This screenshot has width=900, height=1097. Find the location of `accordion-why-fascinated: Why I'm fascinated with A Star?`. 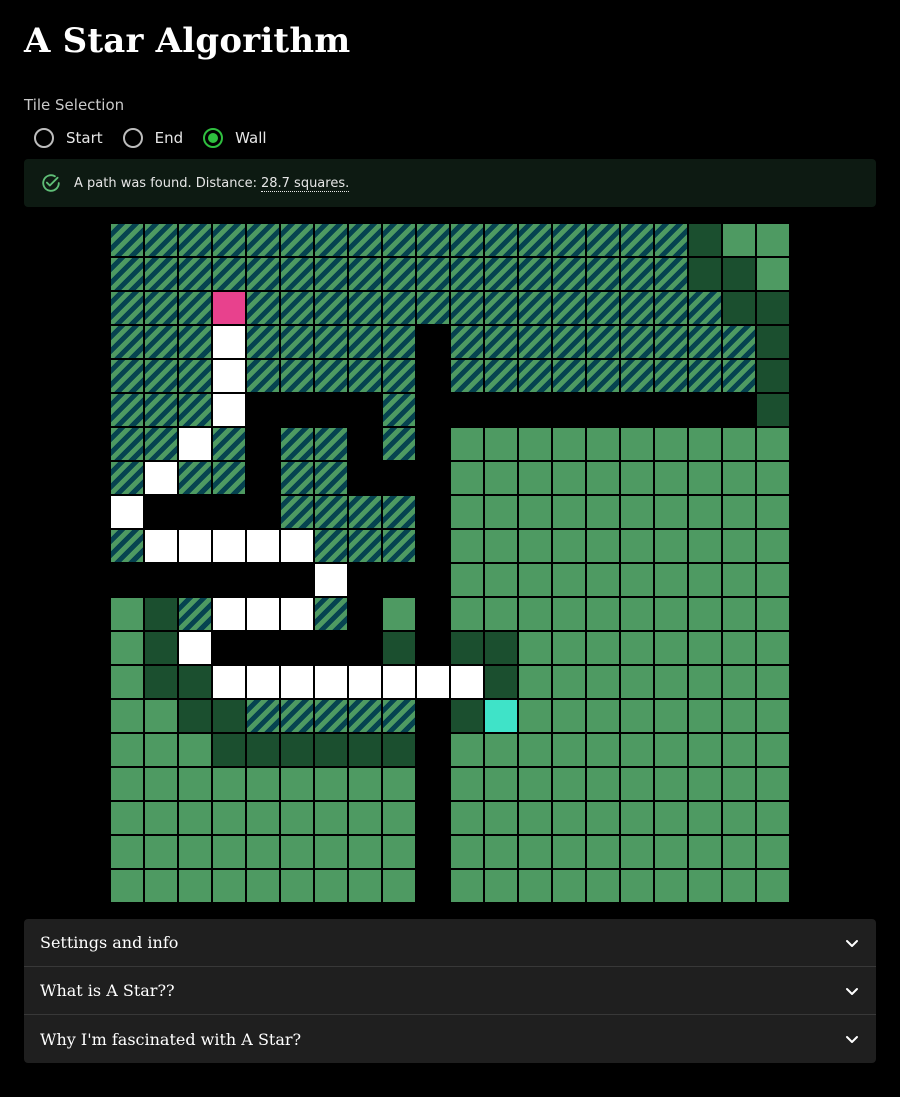

accordion-why-fascinated: Why I'm fascinated with A Star? is located at coordinates (450, 1039).